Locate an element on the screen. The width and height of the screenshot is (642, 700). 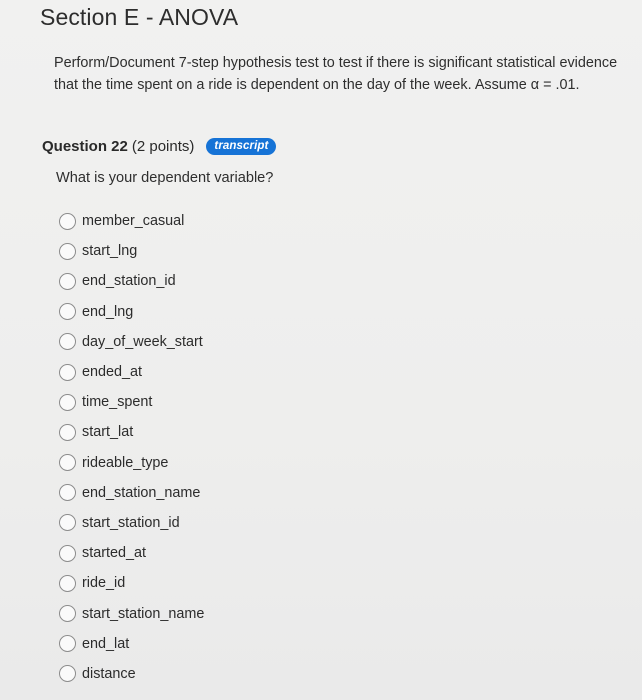
option-label: end_station_name is located at coordinates (141, 492).